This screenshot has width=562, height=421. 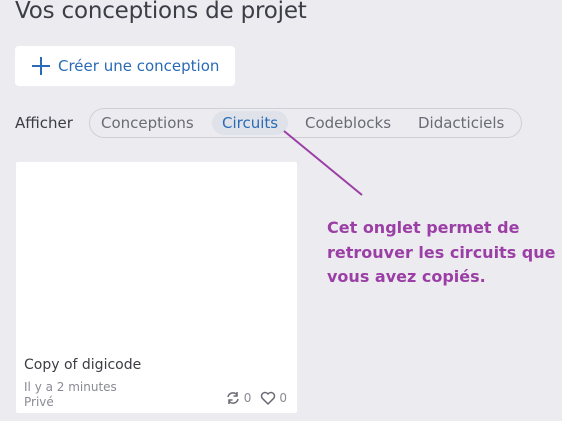 What do you see at coordinates (39, 402) in the screenshot?
I see `card-privacy: Privé` at bounding box center [39, 402].